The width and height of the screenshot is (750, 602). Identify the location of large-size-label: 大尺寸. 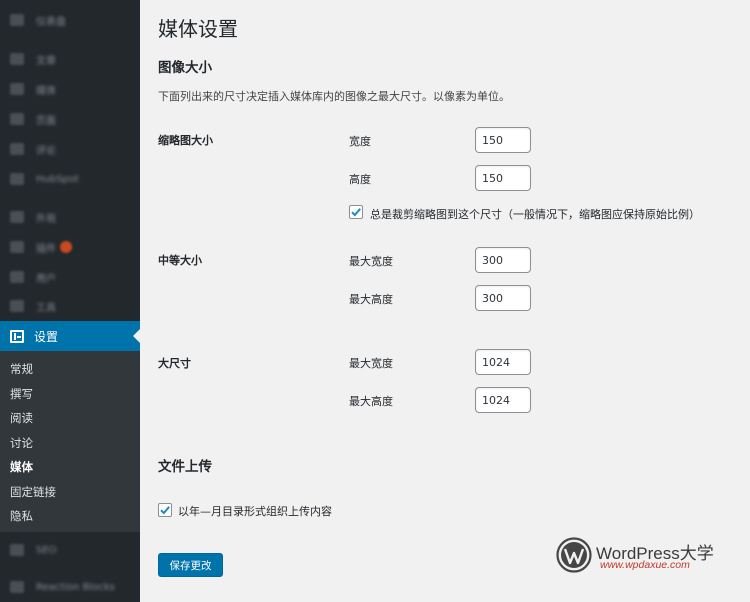
(174, 363).